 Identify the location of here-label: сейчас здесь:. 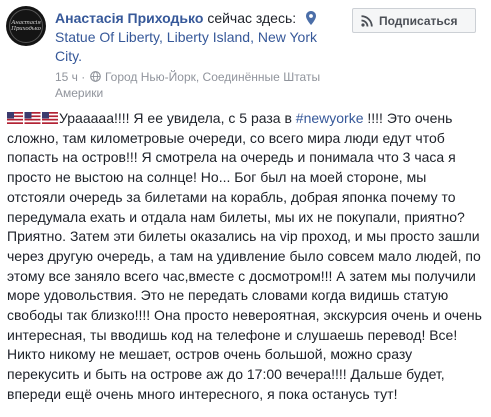
(252, 18).